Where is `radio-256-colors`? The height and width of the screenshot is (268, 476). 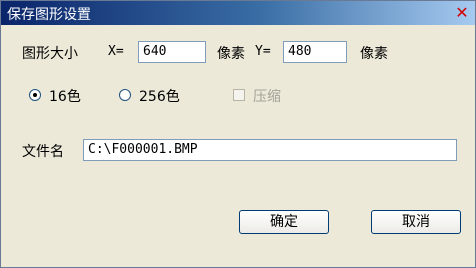
radio-256-colors is located at coordinates (125, 95).